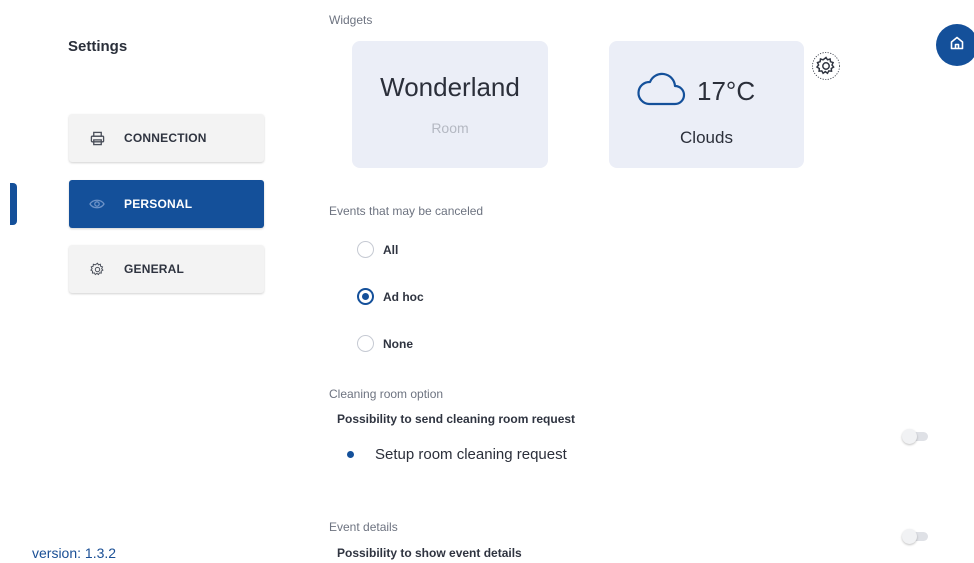  What do you see at coordinates (97, 138) in the screenshot?
I see `printer-icon` at bounding box center [97, 138].